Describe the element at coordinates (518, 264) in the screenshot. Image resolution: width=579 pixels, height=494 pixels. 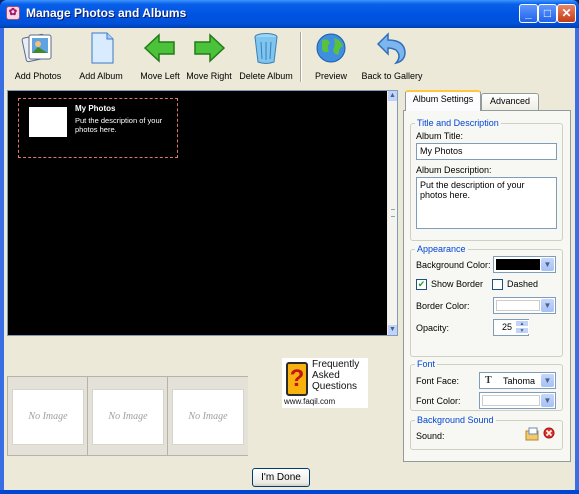
I see `background-color-swatch` at that location.